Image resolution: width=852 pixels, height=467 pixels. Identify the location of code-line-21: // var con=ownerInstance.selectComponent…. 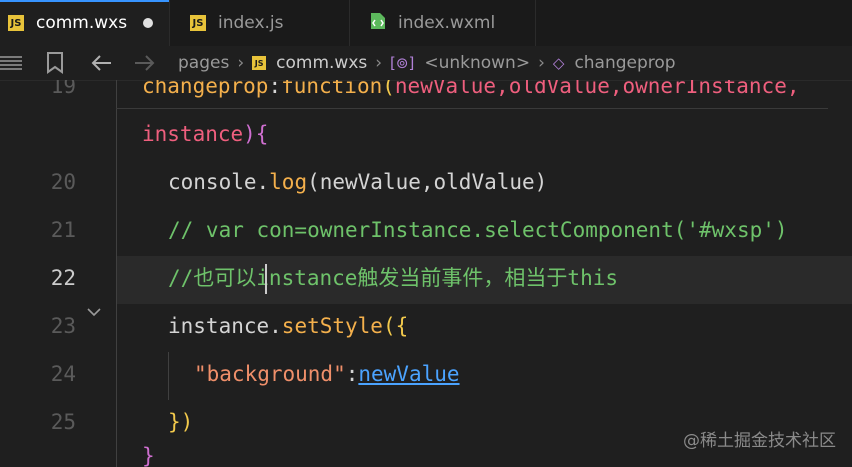
(478, 230).